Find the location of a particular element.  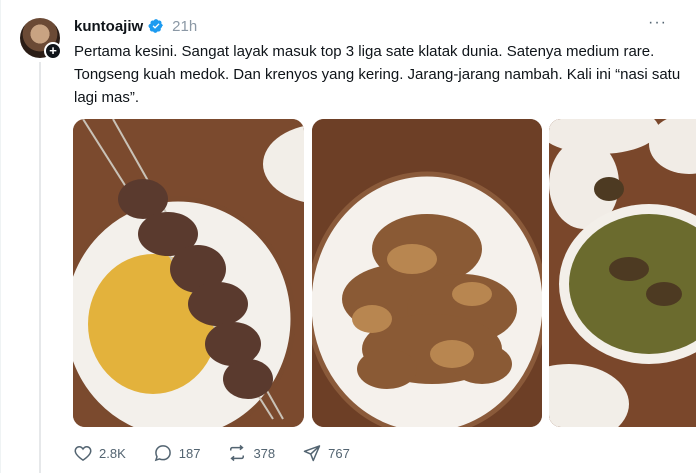

share-count: 767 is located at coordinates (339, 453).